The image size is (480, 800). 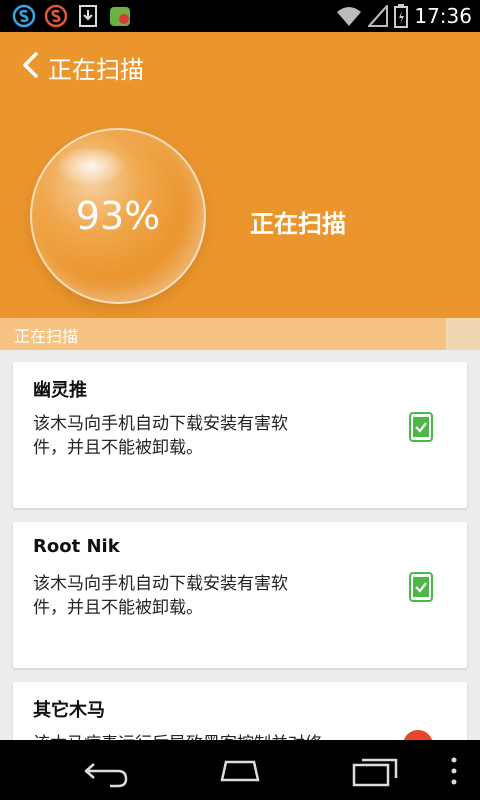 I want to click on scan-progress-gauge: 93%, so click(x=118, y=216).